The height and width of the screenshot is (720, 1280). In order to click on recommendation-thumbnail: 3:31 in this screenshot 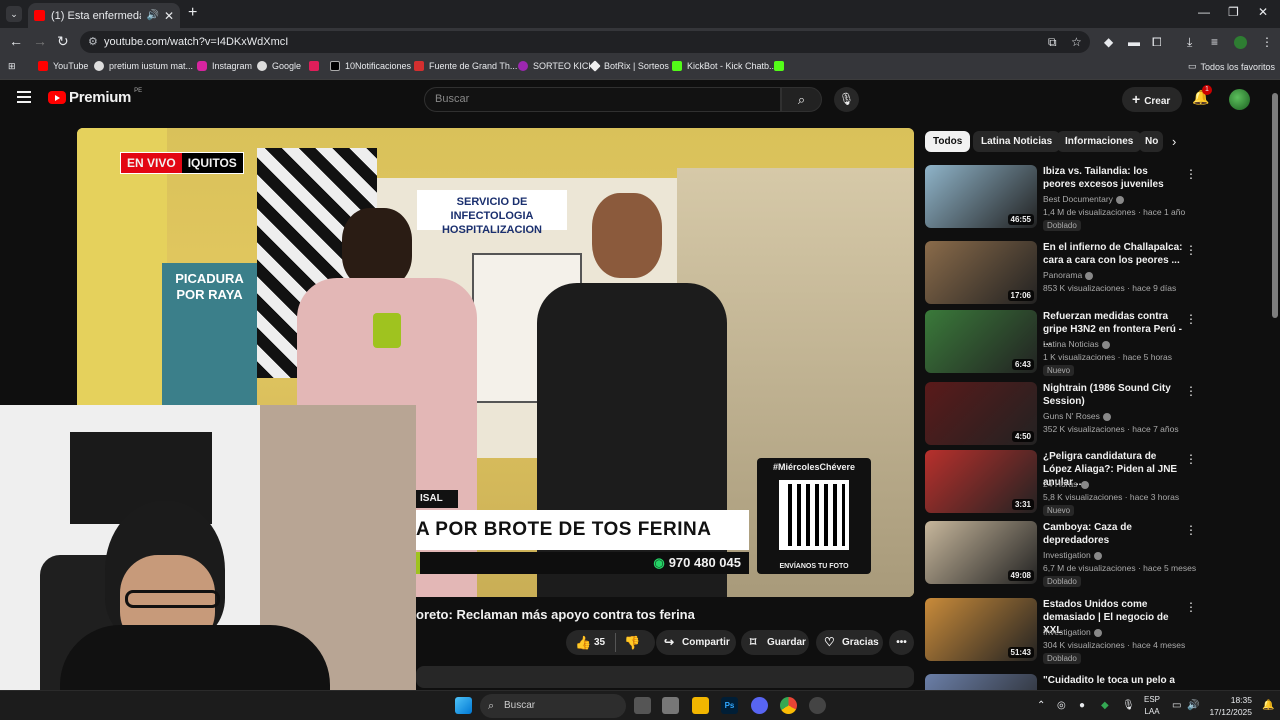, I will do `click(981, 481)`.